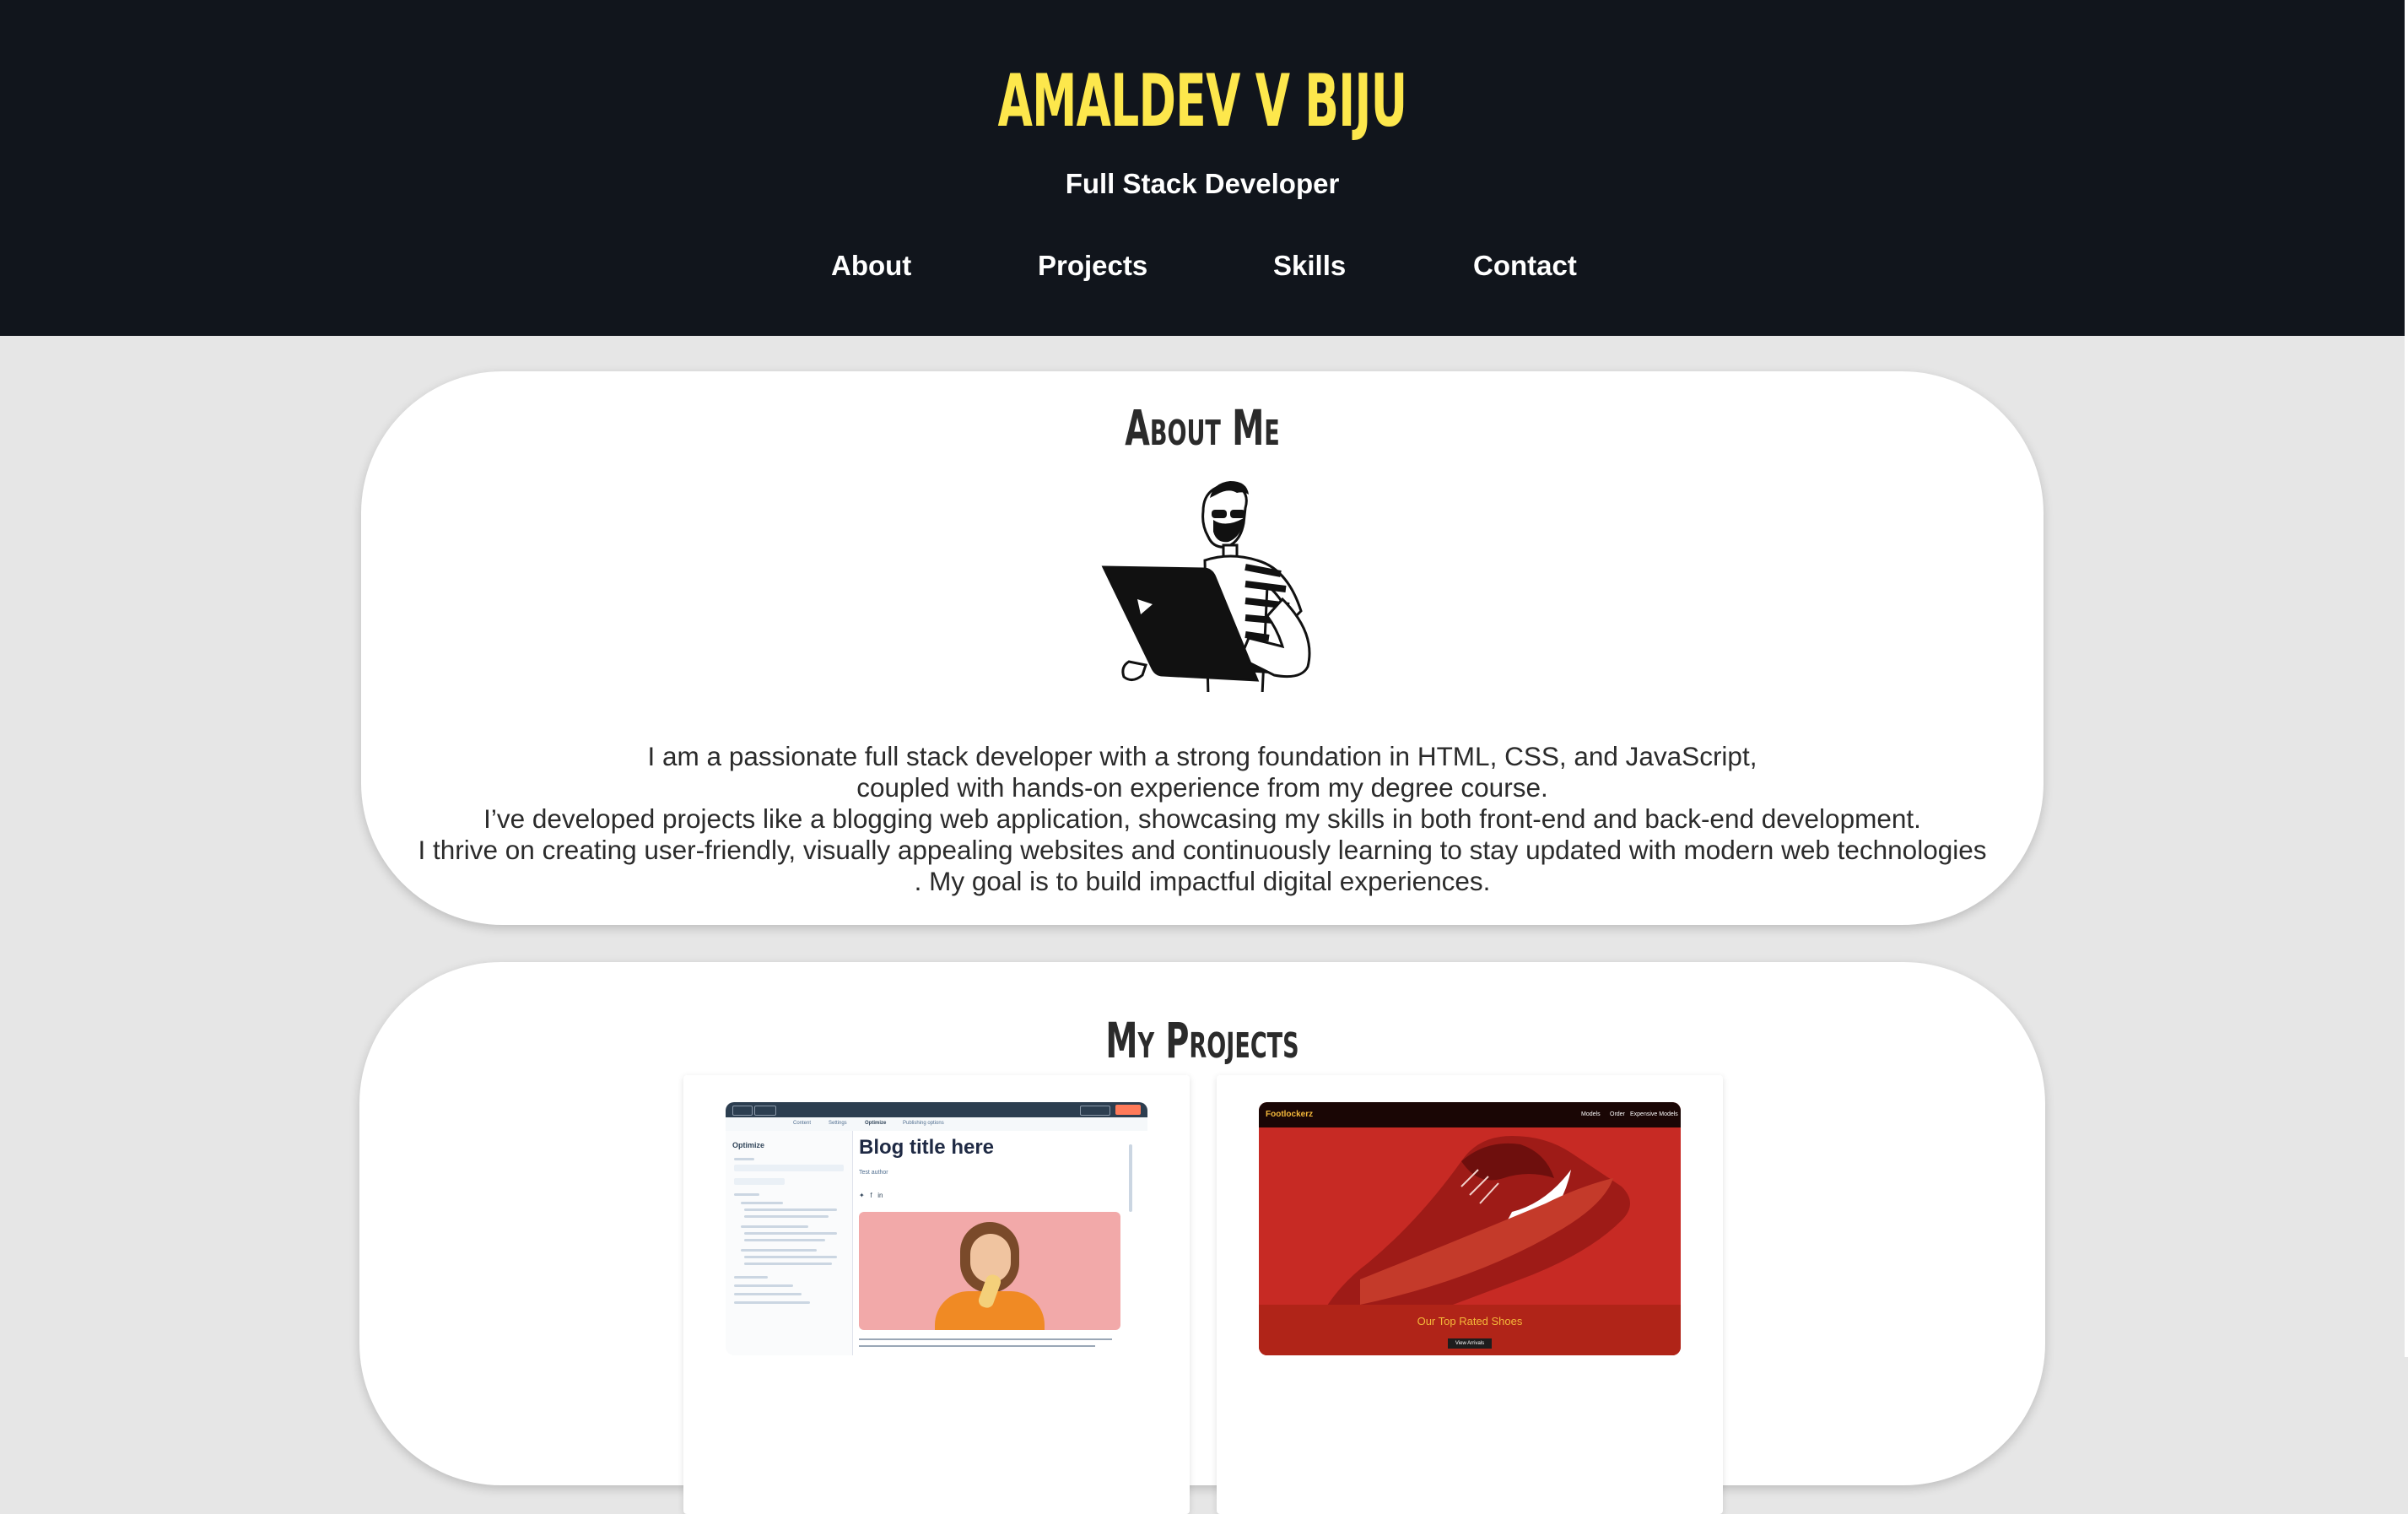  I want to click on page-edge, so click(2406, 678).